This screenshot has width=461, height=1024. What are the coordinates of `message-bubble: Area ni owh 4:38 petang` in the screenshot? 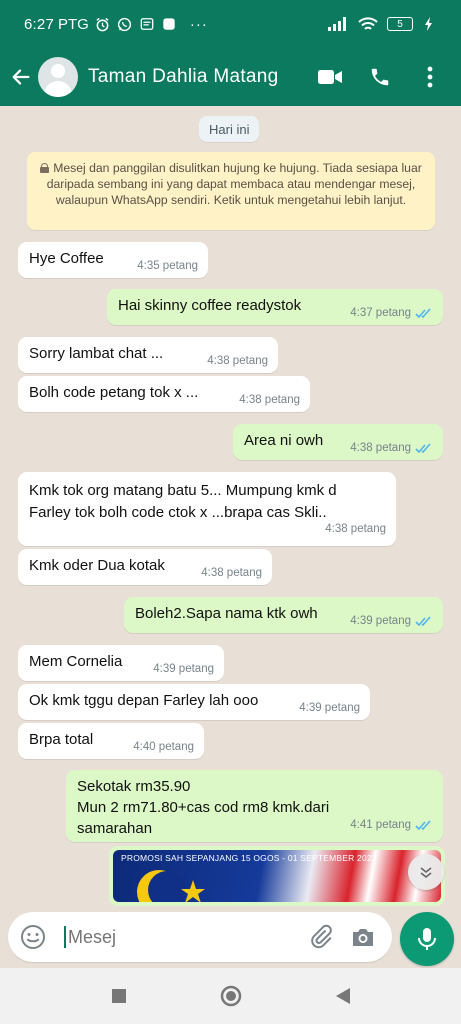 It's located at (338, 442).